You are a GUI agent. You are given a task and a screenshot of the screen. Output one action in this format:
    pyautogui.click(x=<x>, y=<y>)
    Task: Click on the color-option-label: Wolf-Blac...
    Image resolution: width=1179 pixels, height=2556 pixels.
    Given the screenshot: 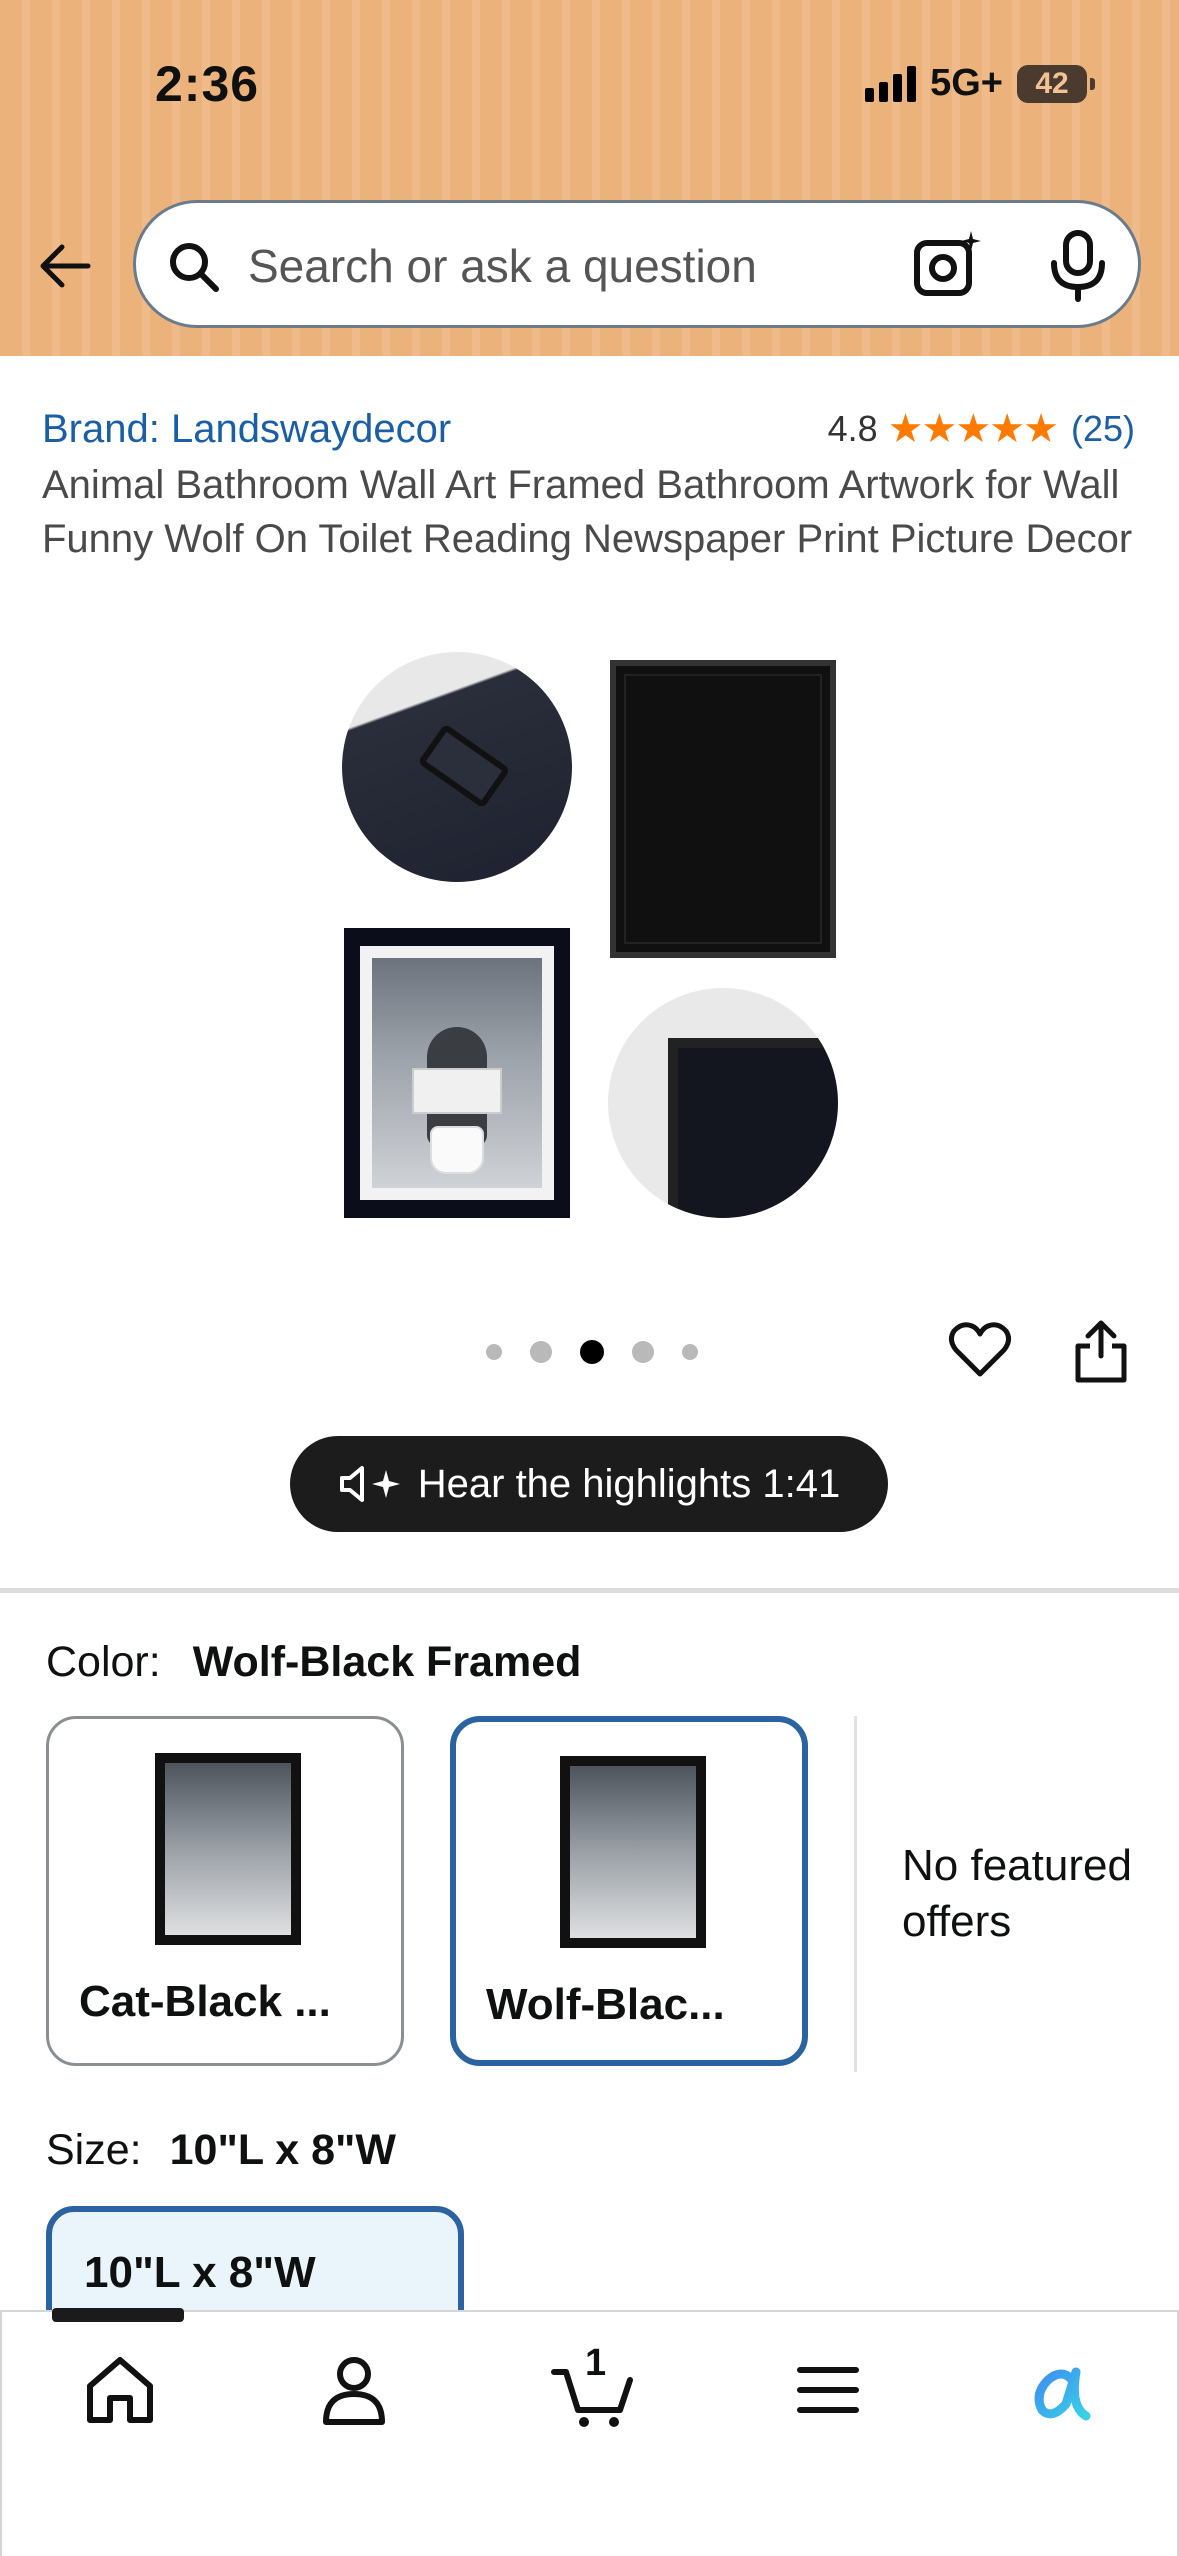 What is the action you would take?
    pyautogui.click(x=605, y=2004)
    